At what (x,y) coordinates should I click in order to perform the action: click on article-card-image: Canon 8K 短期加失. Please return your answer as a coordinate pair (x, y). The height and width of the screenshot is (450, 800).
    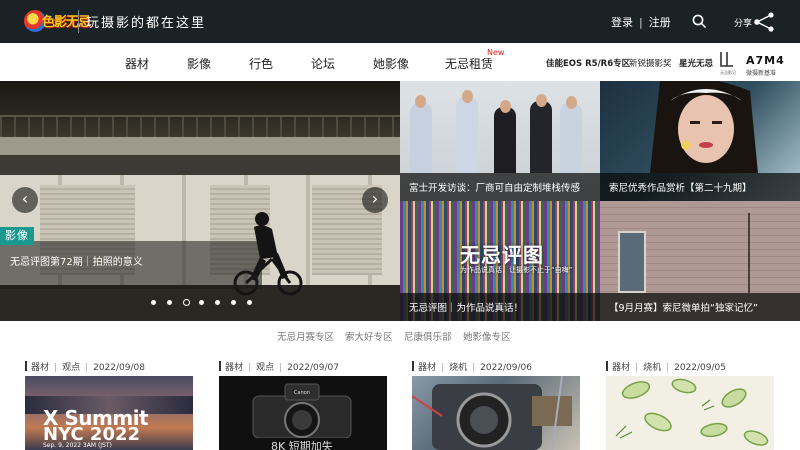
    Looking at the image, I should click on (303, 413).